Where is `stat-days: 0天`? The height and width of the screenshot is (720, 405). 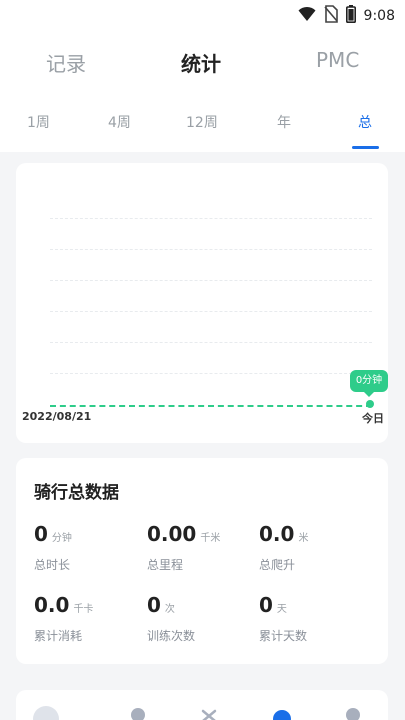
stat-days: 0天 is located at coordinates (273, 605).